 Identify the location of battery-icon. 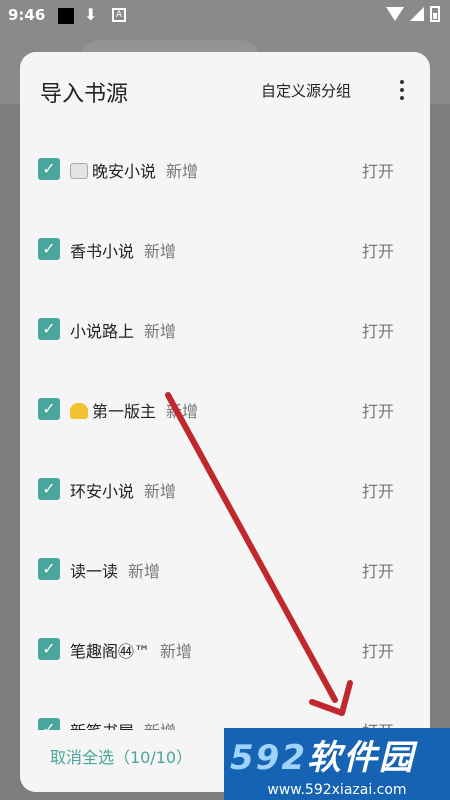
(435, 14).